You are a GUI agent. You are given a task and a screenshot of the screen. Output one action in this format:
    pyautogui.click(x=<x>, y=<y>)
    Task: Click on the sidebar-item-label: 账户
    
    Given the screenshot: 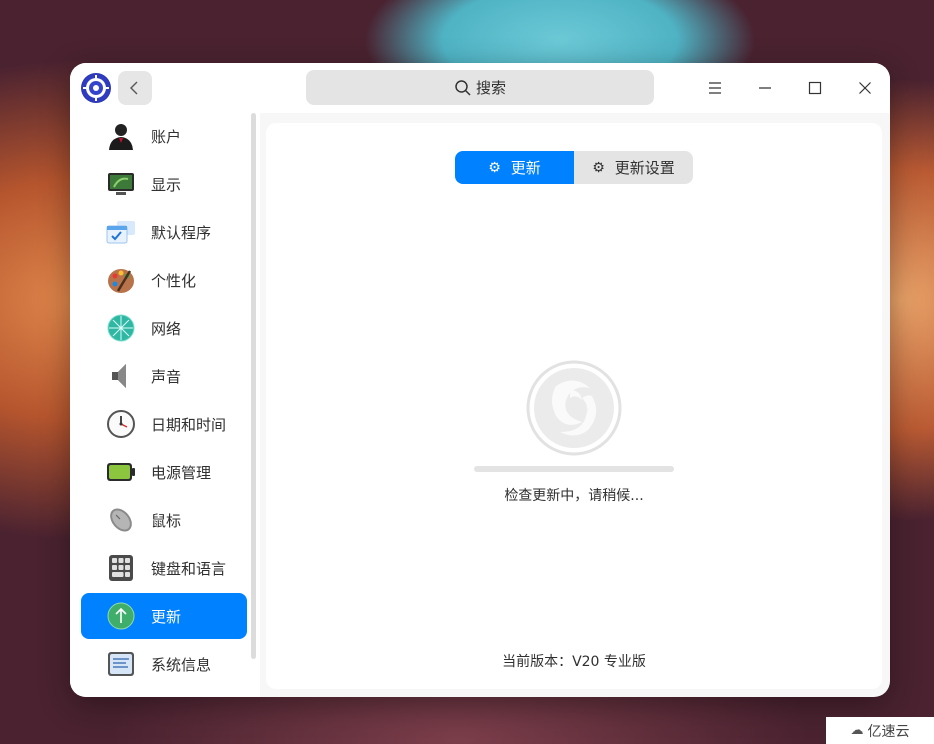 What is the action you would take?
    pyautogui.click(x=166, y=136)
    